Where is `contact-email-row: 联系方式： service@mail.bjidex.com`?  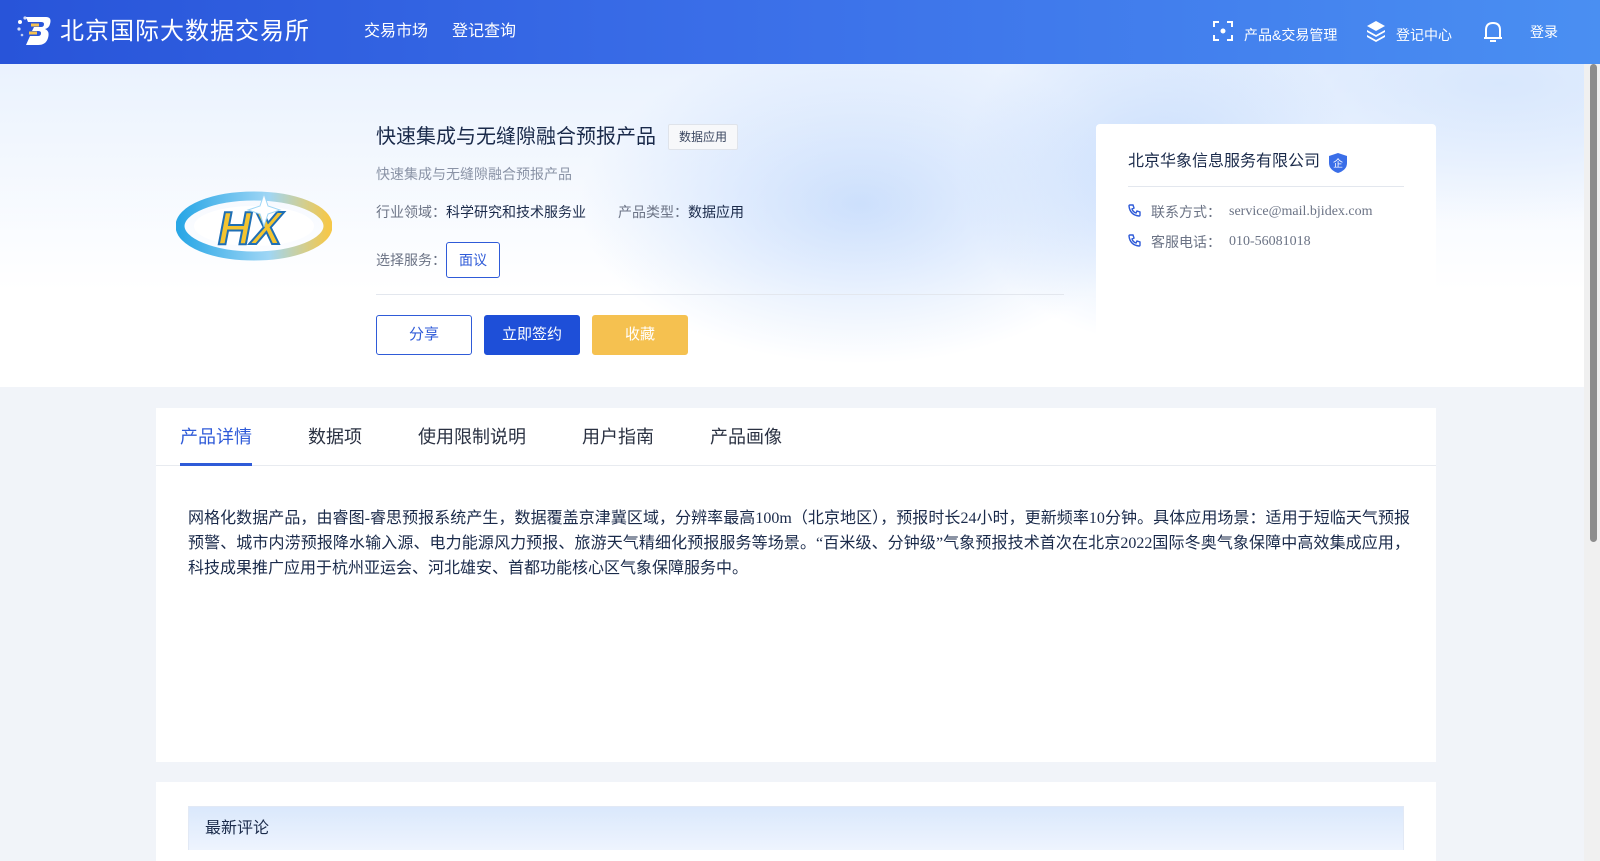
contact-email-row: 联系方式： service@mail.bjidex.com is located at coordinates (1250, 212).